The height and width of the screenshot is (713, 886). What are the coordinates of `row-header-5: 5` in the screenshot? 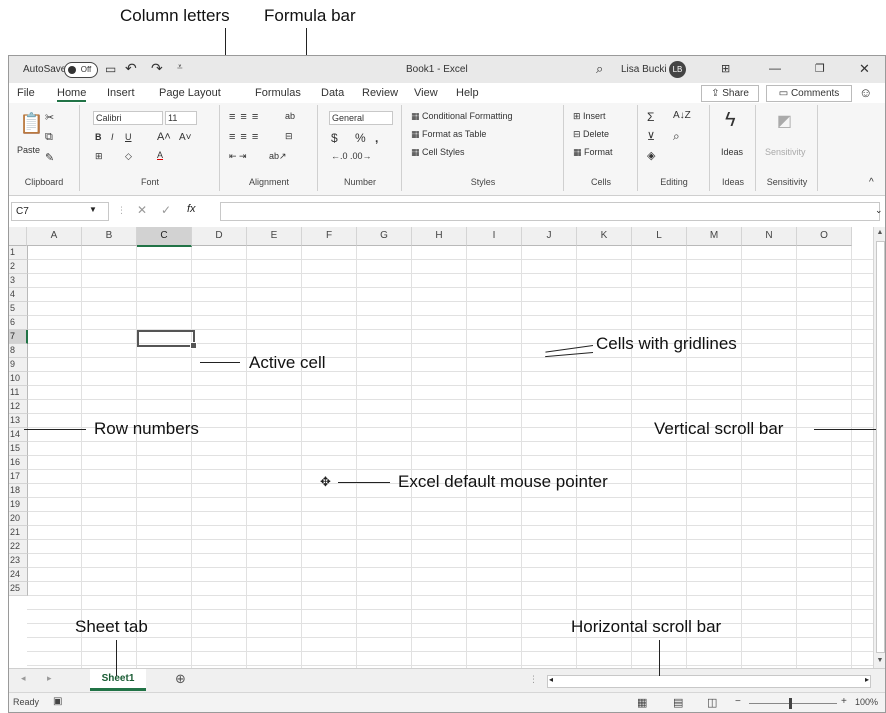 It's located at (18, 309).